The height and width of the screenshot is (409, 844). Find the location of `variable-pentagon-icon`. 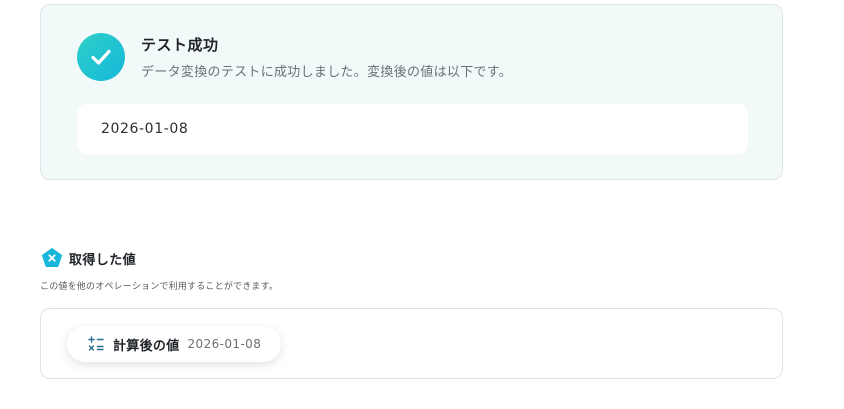

variable-pentagon-icon is located at coordinates (52, 257).